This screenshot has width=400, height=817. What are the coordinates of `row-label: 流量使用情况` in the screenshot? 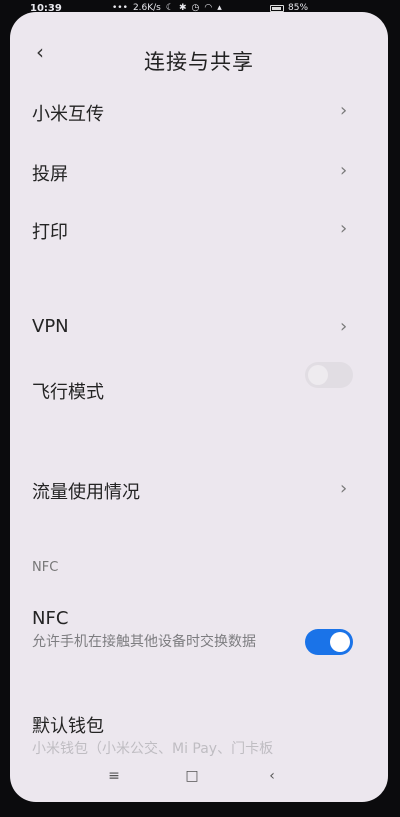 It's located at (86, 492).